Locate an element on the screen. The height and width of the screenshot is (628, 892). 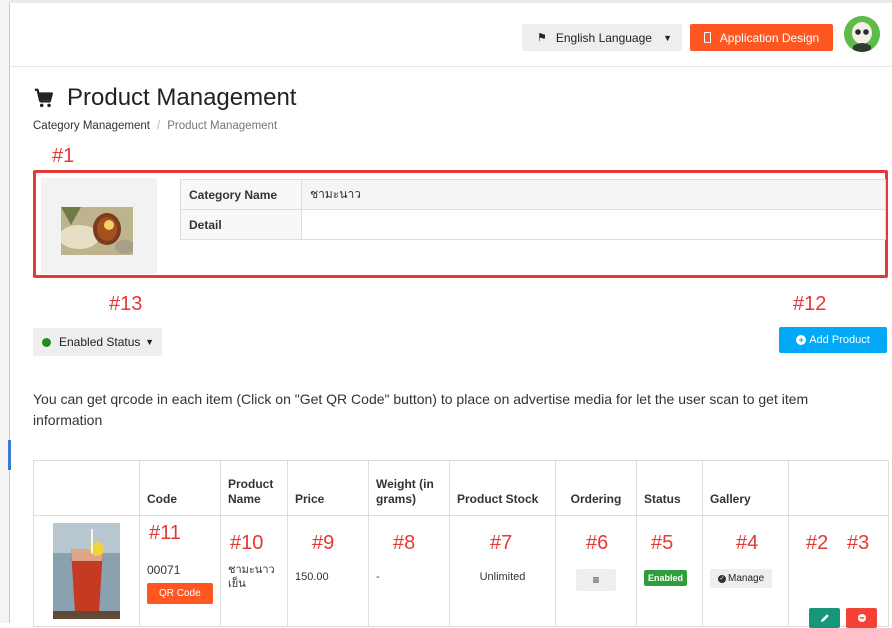
callout-2: #2 is located at coordinates (817, 543).